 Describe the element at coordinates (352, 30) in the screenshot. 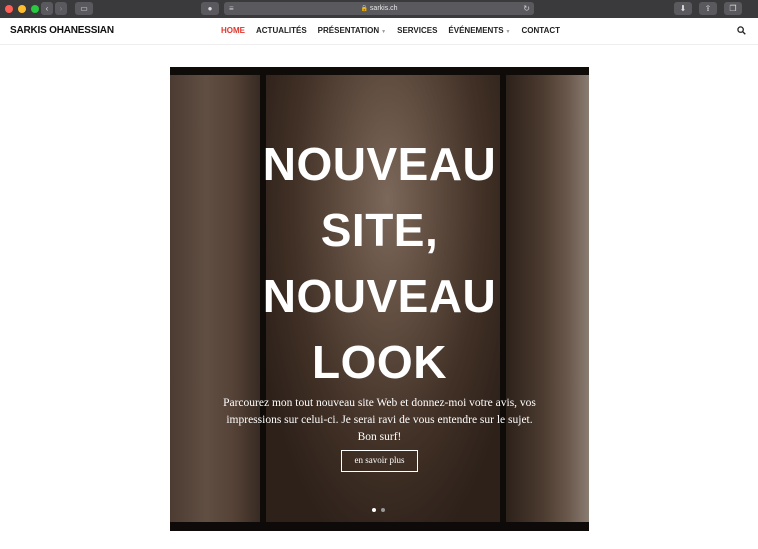

I see `nav-presentation: PRÉSENTATION ▼` at that location.